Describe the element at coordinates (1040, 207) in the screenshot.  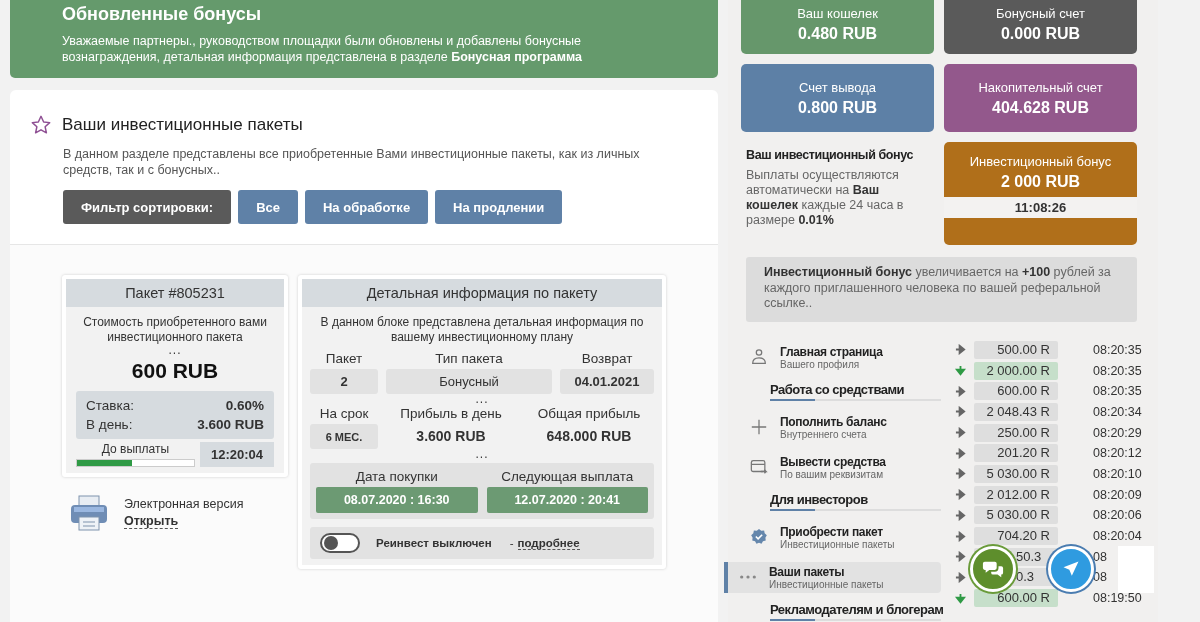
I see `bonus-timer: 11:08:26` at that location.